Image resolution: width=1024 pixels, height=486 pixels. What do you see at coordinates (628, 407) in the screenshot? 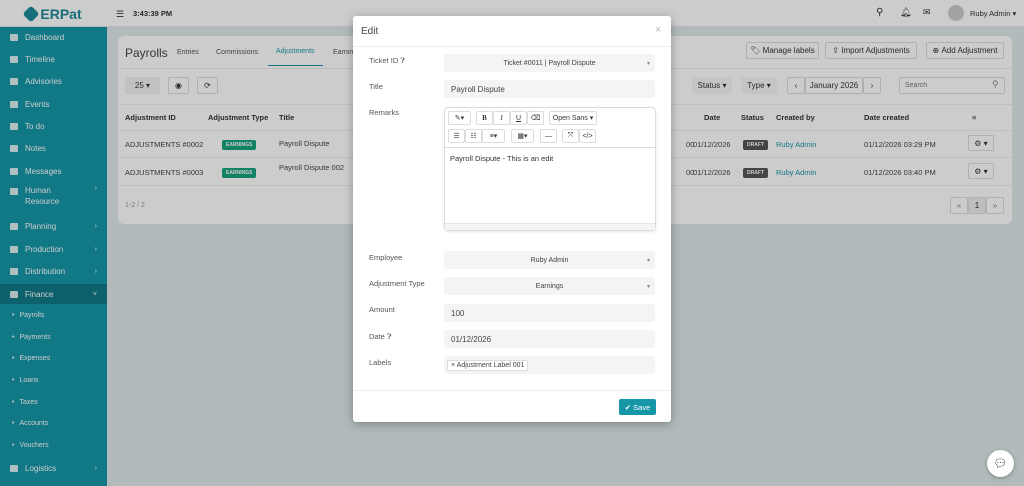
I see `check-circle-icon: ✔` at bounding box center [628, 407].